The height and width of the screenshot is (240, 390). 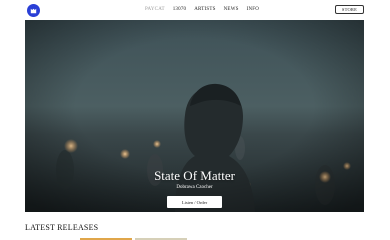 What do you see at coordinates (194, 187) in the screenshot?
I see `hero-artist: Dobrawa Czocher` at bounding box center [194, 187].